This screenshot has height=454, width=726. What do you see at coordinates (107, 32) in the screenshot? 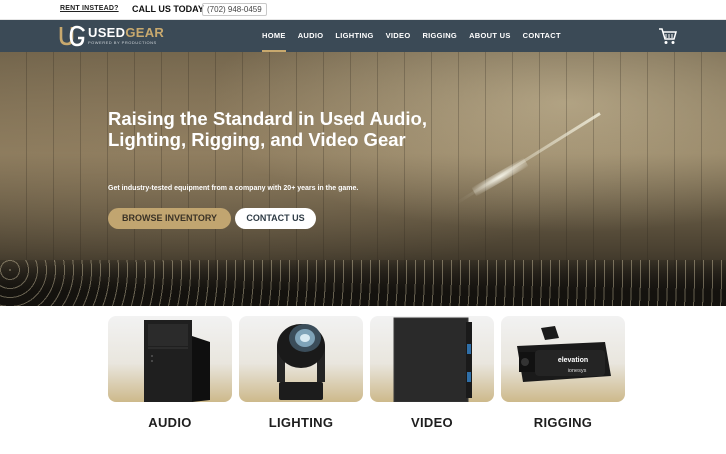
I see `logo-used: USED` at bounding box center [107, 32].